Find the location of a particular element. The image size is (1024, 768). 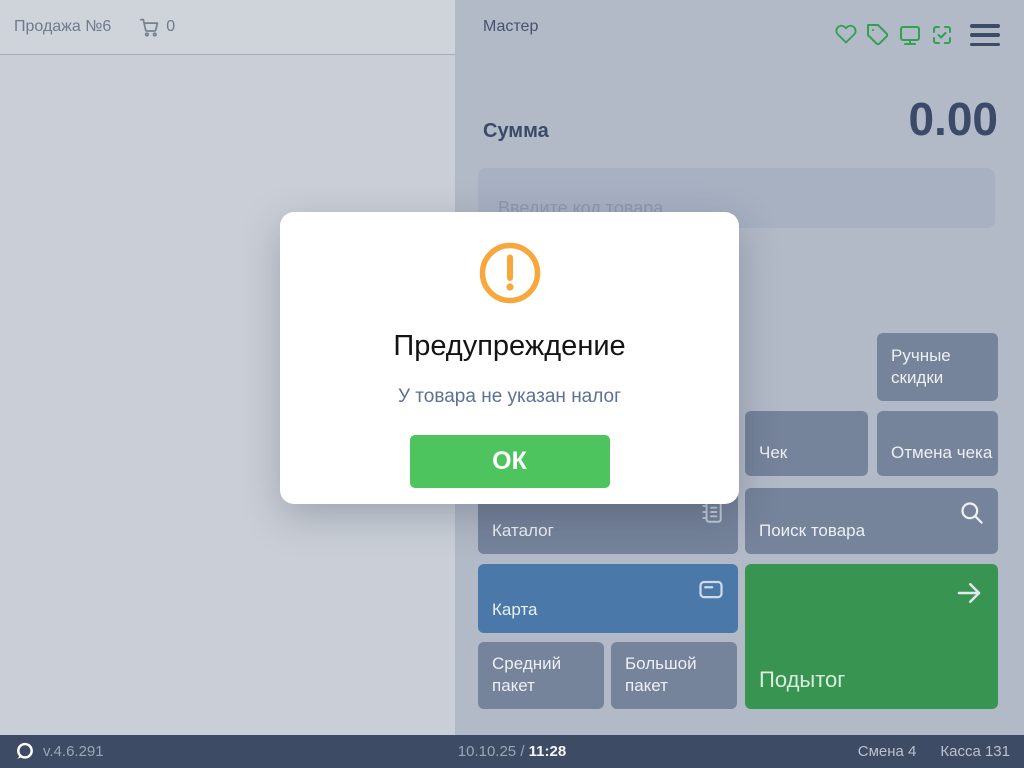

ok-button: ОК is located at coordinates (509, 461).